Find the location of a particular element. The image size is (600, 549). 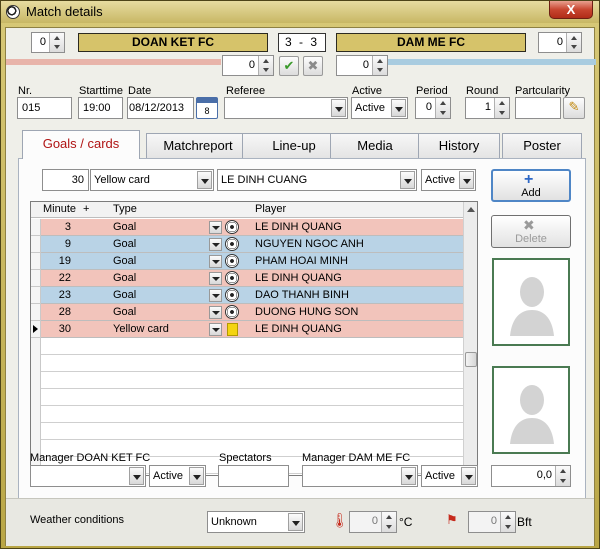

manager-away-status-combo: Active is located at coordinates (449, 476).